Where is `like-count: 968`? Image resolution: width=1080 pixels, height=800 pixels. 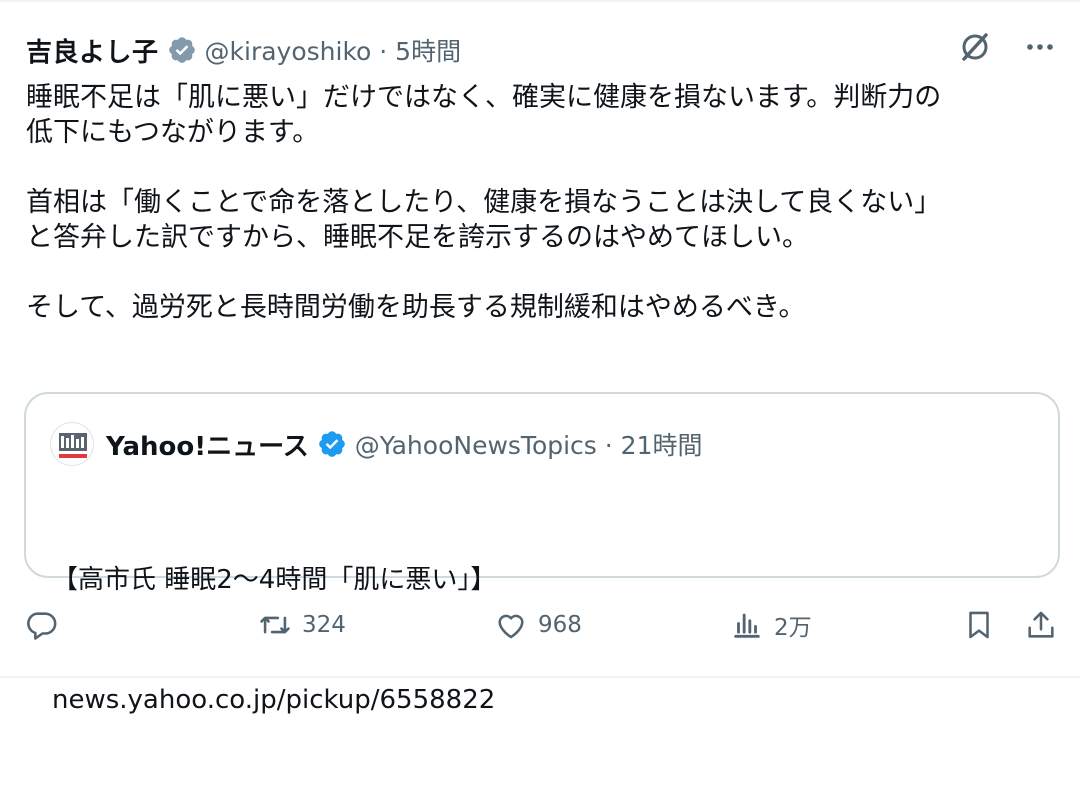 like-count: 968 is located at coordinates (560, 625).